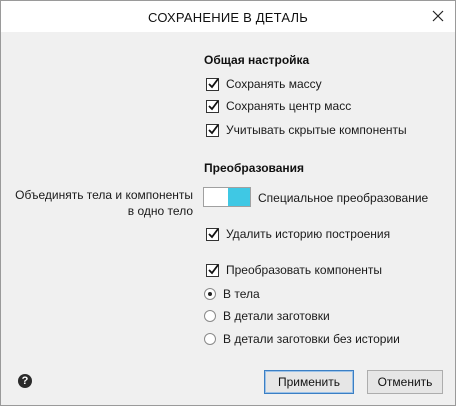 The height and width of the screenshot is (406, 456). I want to click on convert-components-option: Преобразовать компоненты, so click(294, 270).